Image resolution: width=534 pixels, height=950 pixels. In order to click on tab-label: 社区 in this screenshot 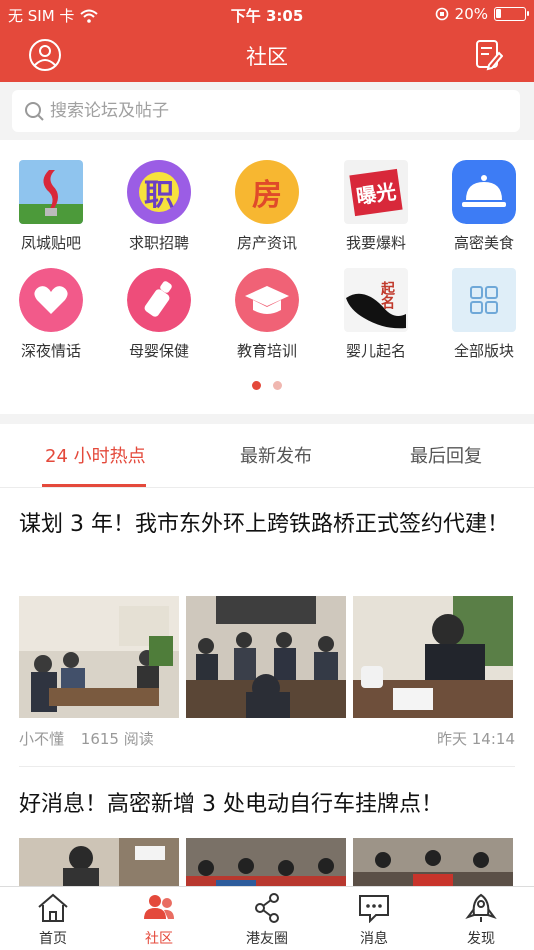, I will do `click(159, 939)`.